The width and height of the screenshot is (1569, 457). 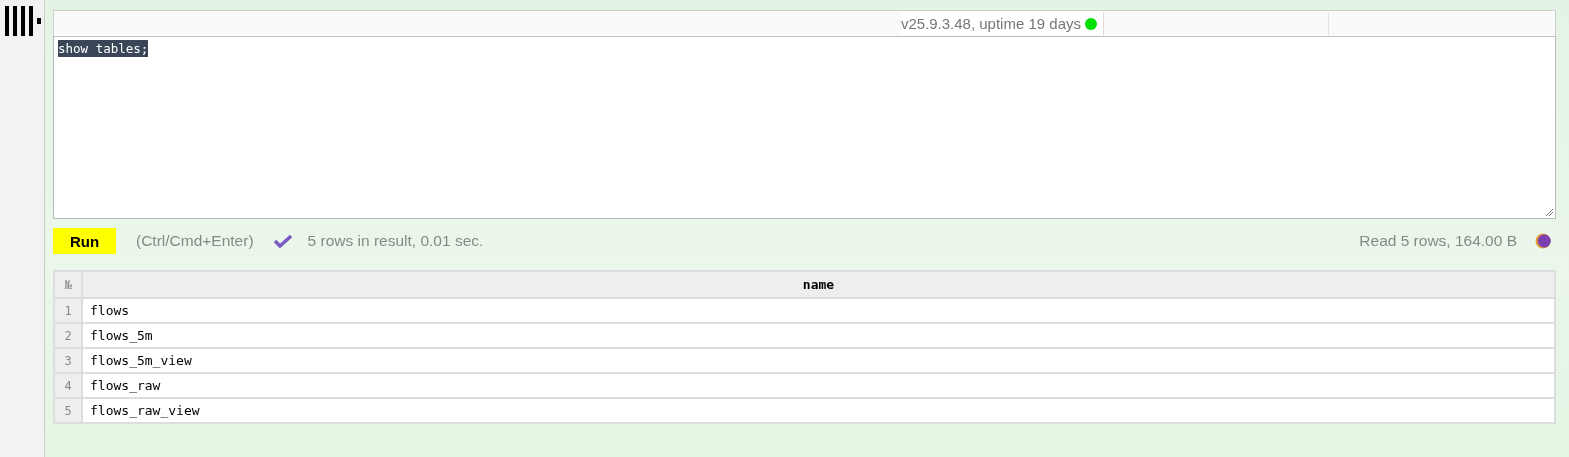 What do you see at coordinates (84, 241) in the screenshot?
I see `run-button: Run` at bounding box center [84, 241].